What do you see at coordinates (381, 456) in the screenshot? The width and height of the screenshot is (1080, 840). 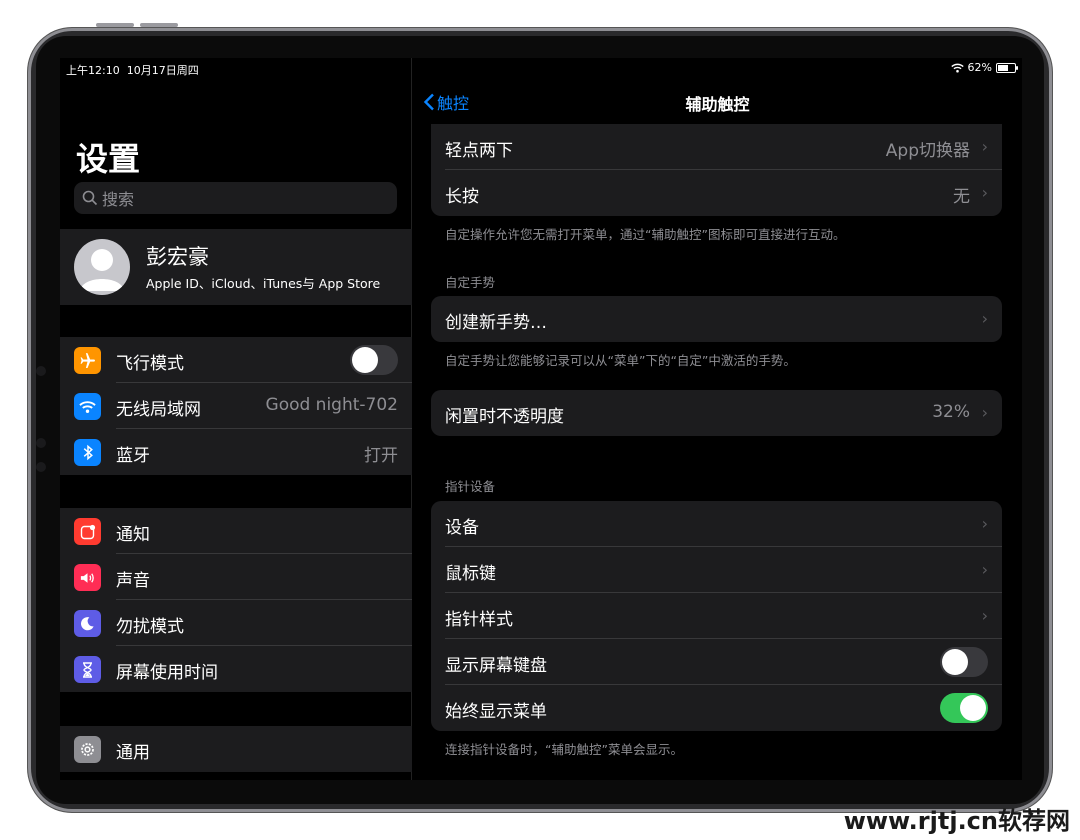 I see `bluetooth-value: 打开` at bounding box center [381, 456].